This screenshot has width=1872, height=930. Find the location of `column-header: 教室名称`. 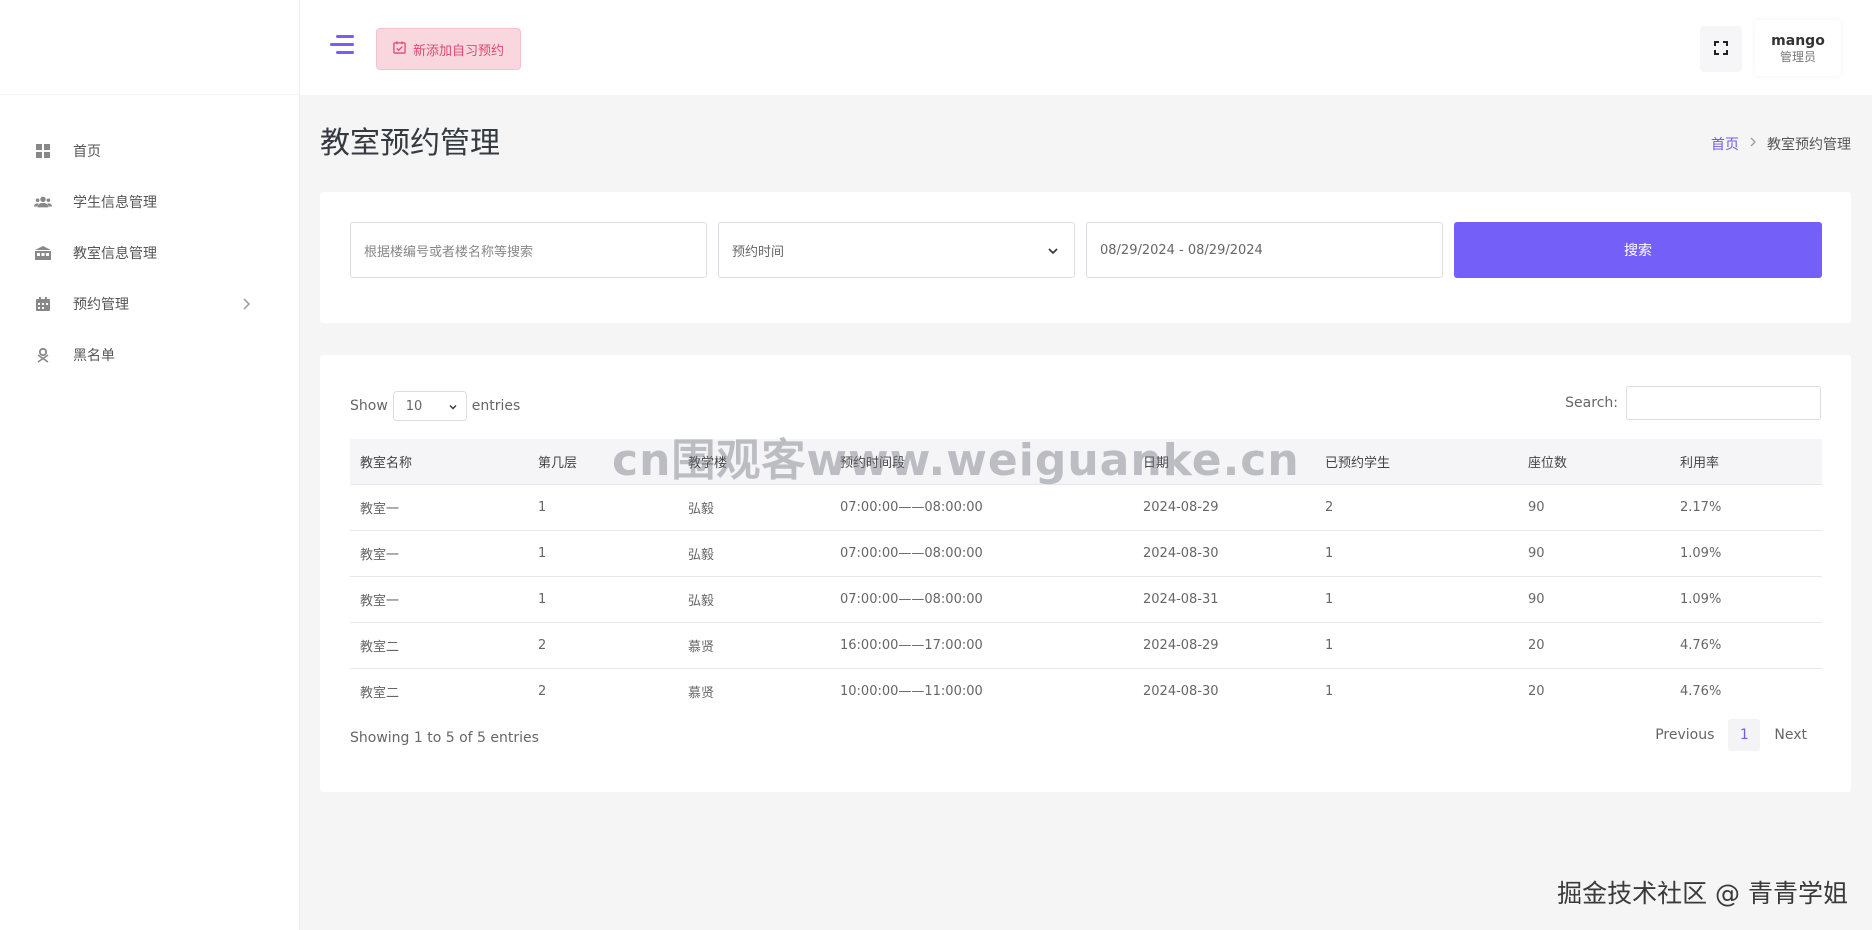

column-header: 教室名称 is located at coordinates (439, 461).